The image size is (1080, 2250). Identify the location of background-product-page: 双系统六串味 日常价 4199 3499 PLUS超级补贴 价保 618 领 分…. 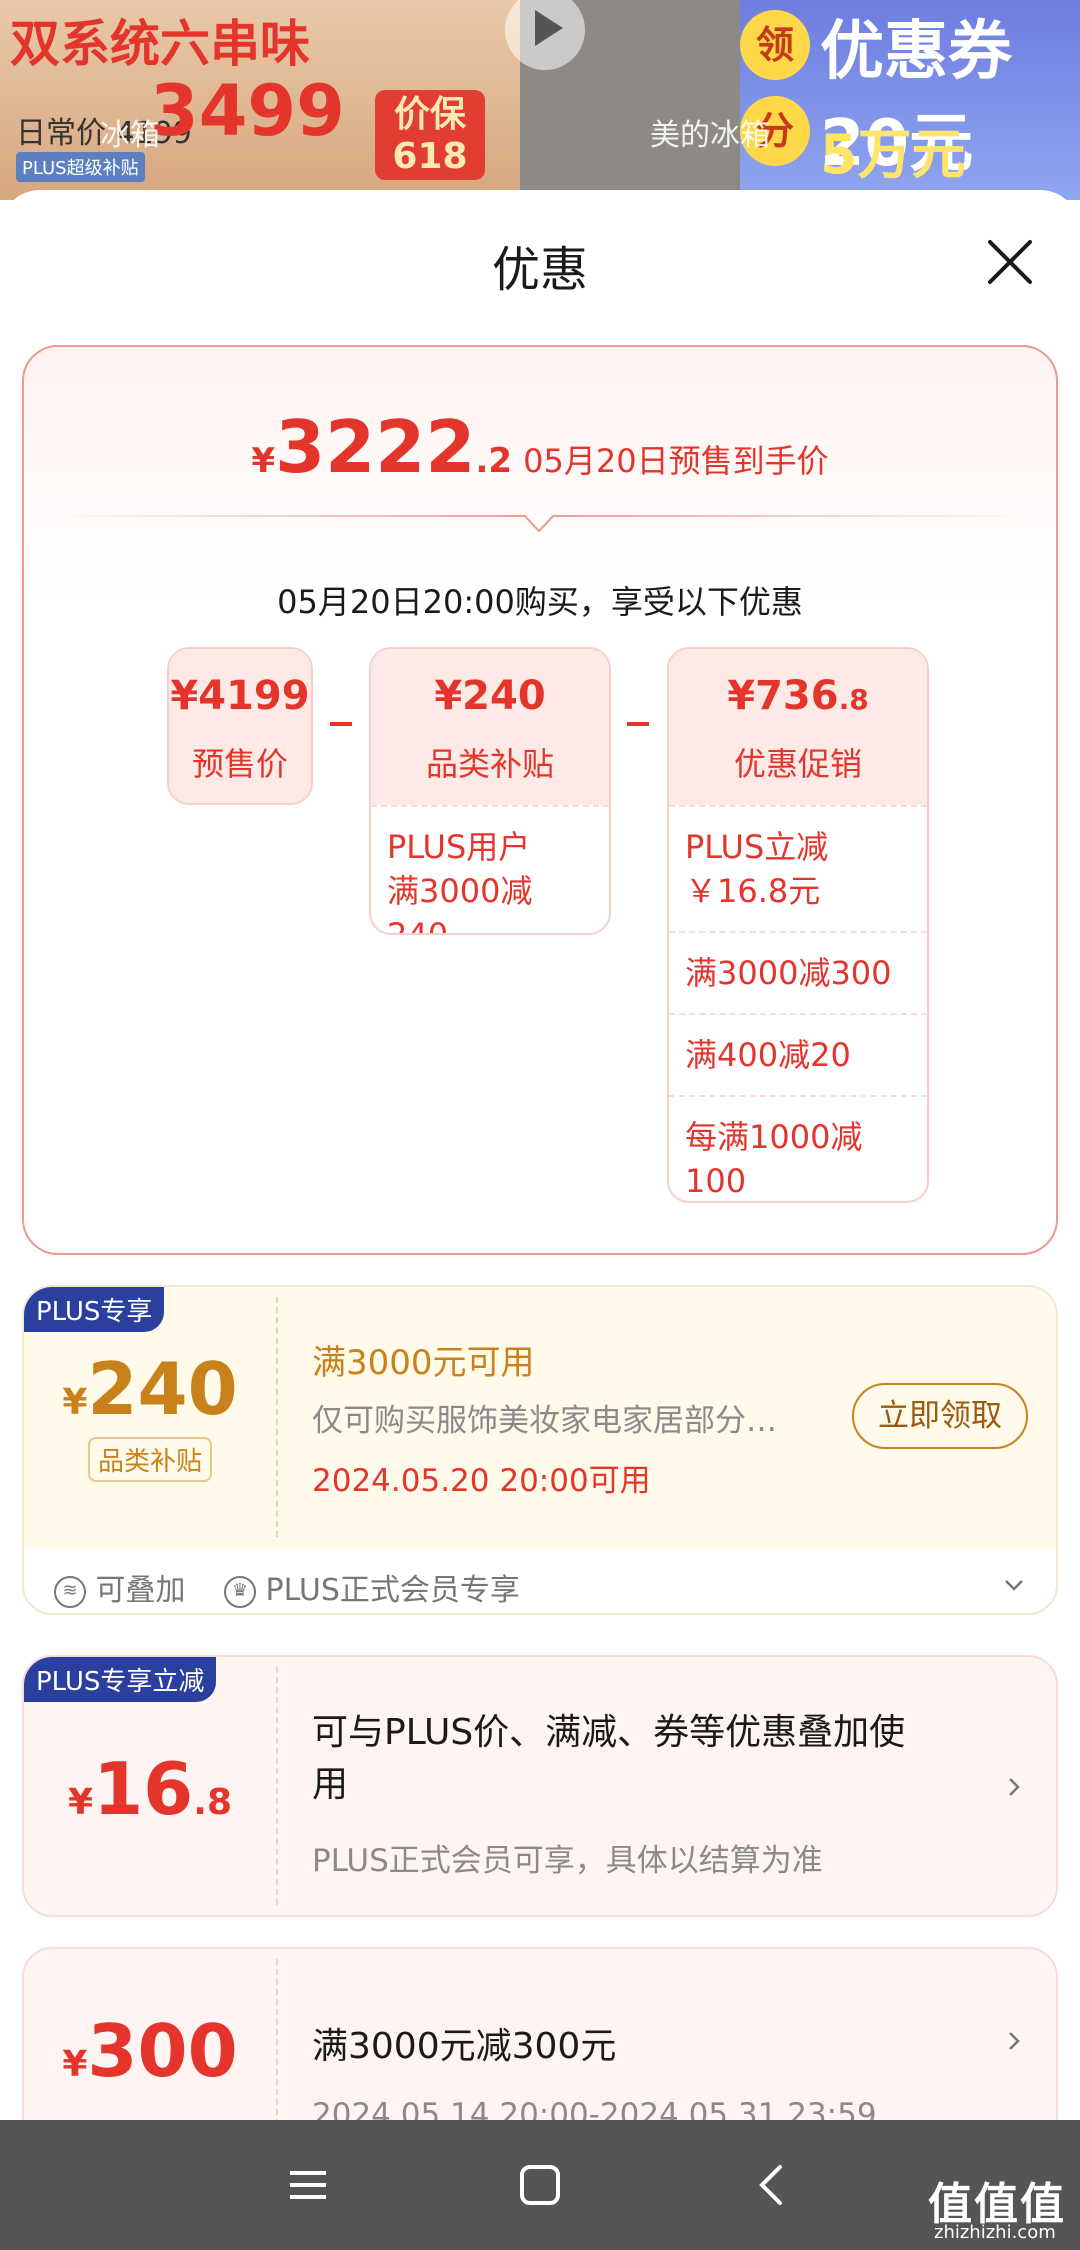
(540, 100).